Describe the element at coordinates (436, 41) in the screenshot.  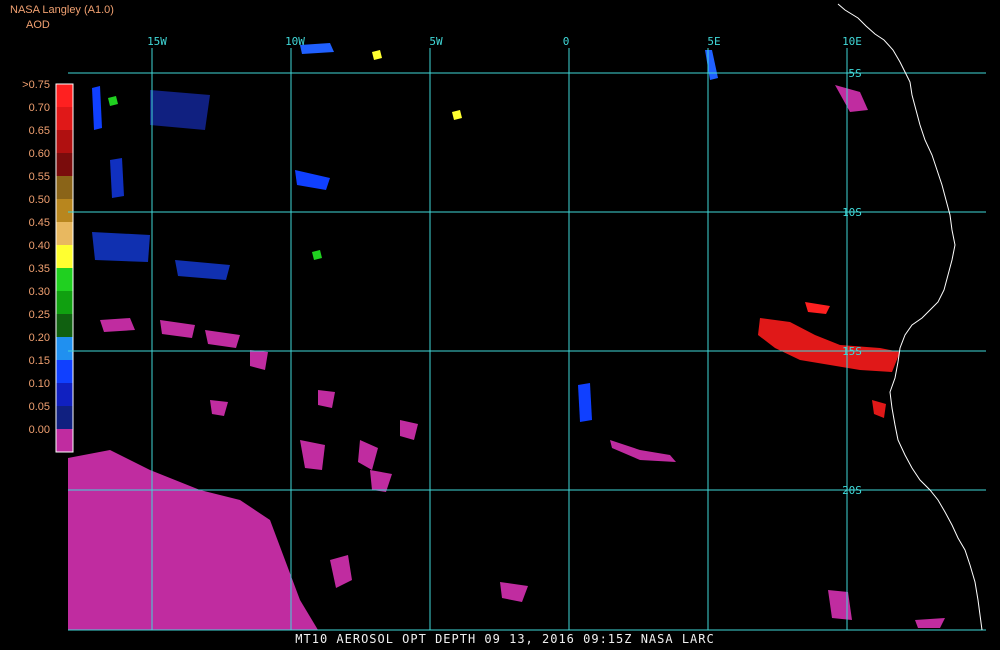
I see `lon-label: 5W` at that location.